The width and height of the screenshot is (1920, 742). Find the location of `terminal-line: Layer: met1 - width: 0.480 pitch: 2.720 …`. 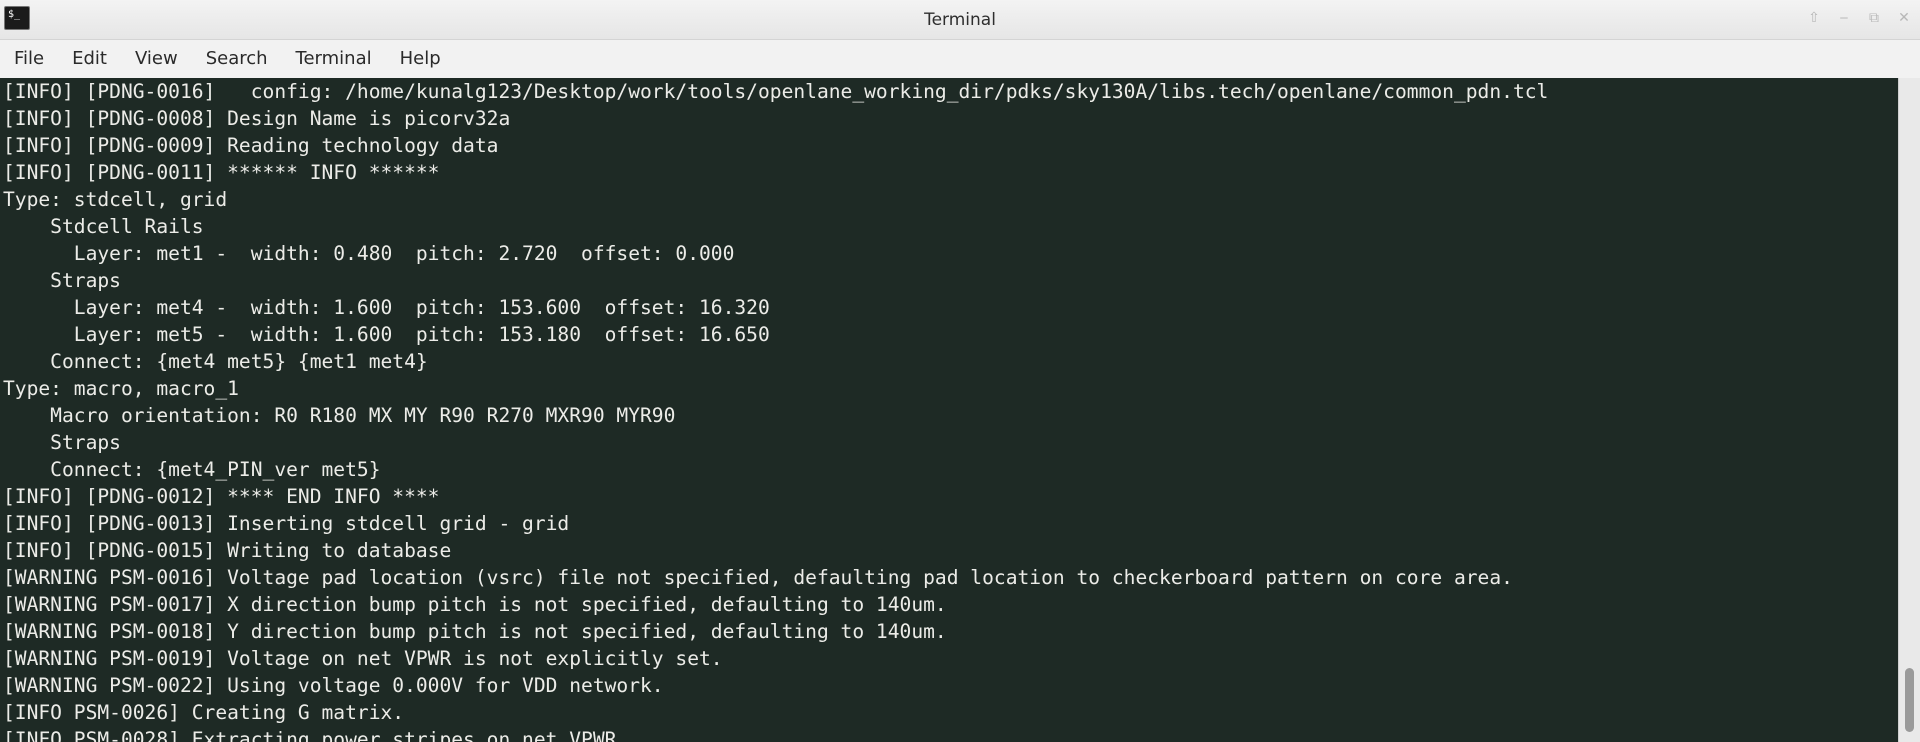

terminal-line: Layer: met1 - width: 0.480 pitch: 2.720 … is located at coordinates (369, 253).